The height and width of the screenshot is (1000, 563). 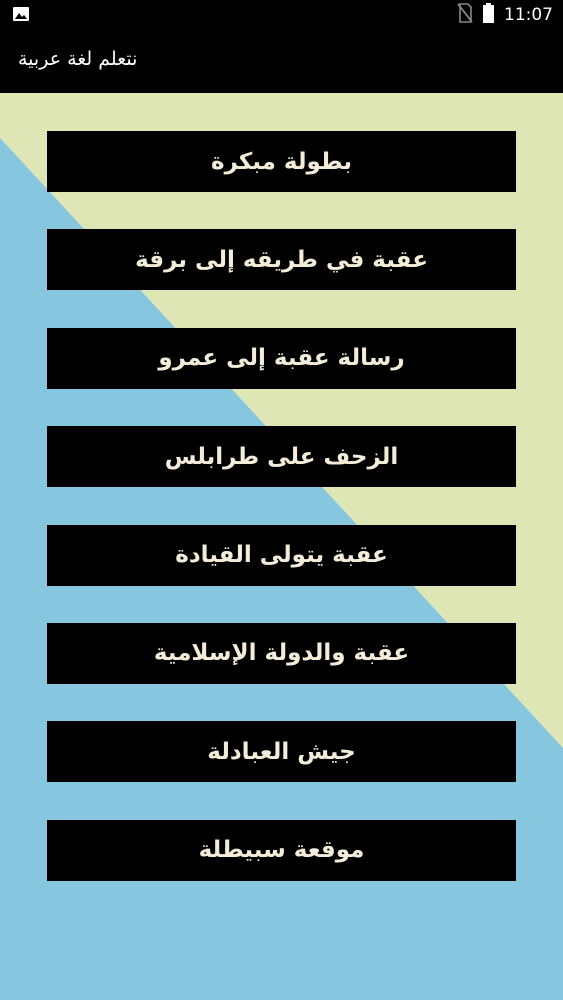 What do you see at coordinates (488, 15) in the screenshot?
I see `battery-icon` at bounding box center [488, 15].